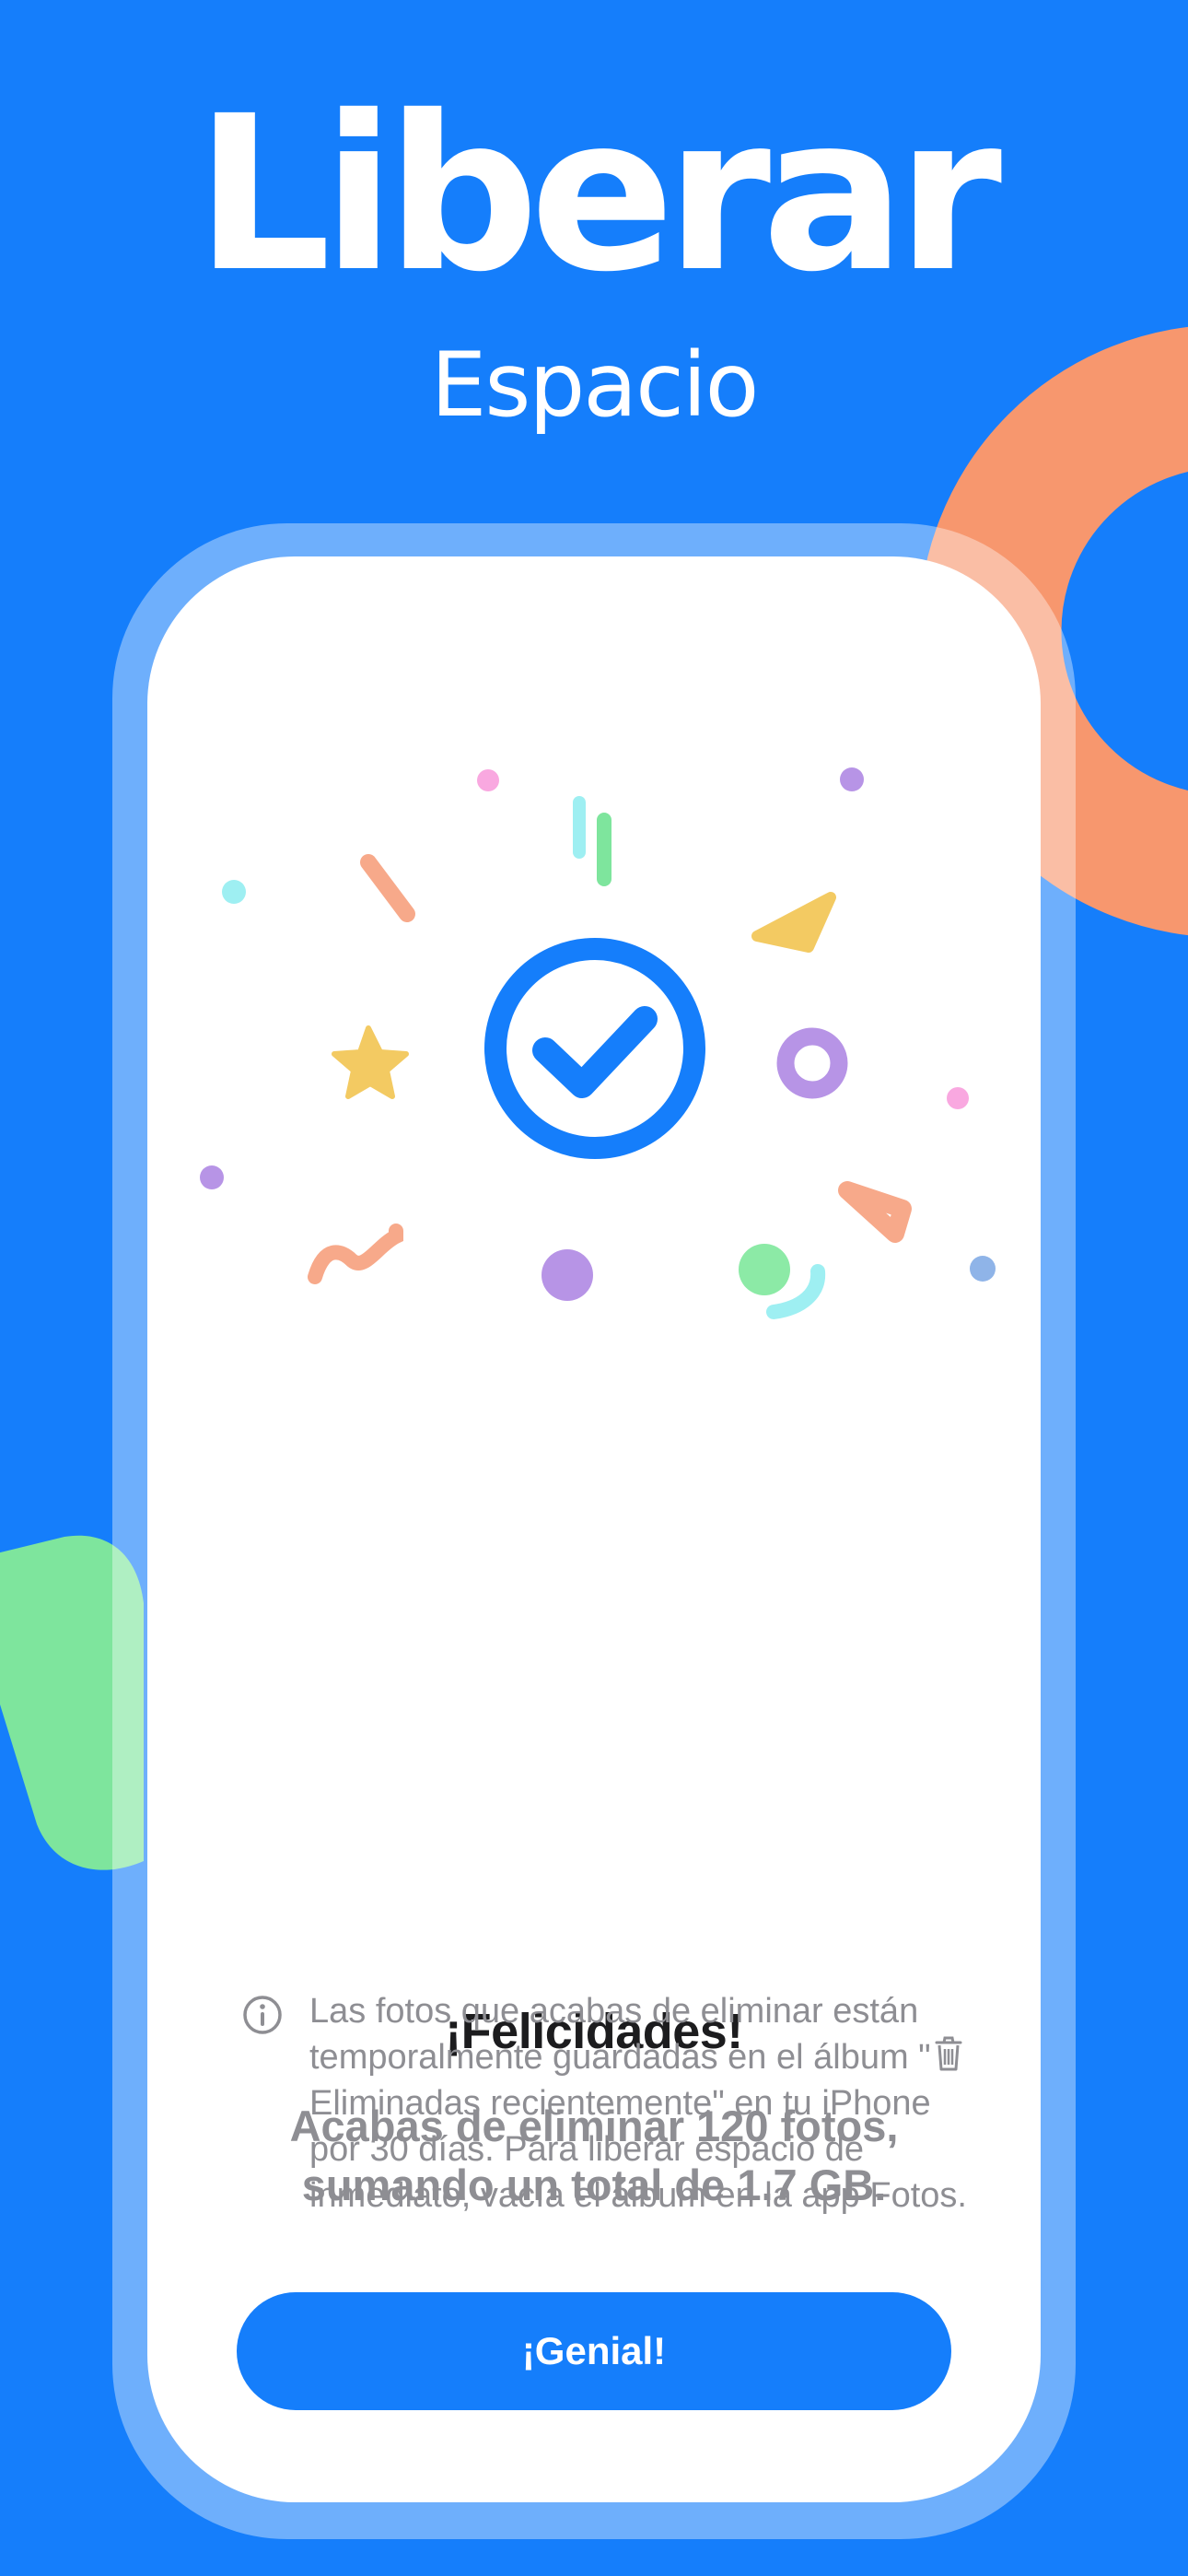  I want to click on info-icon, so click(262, 2015).